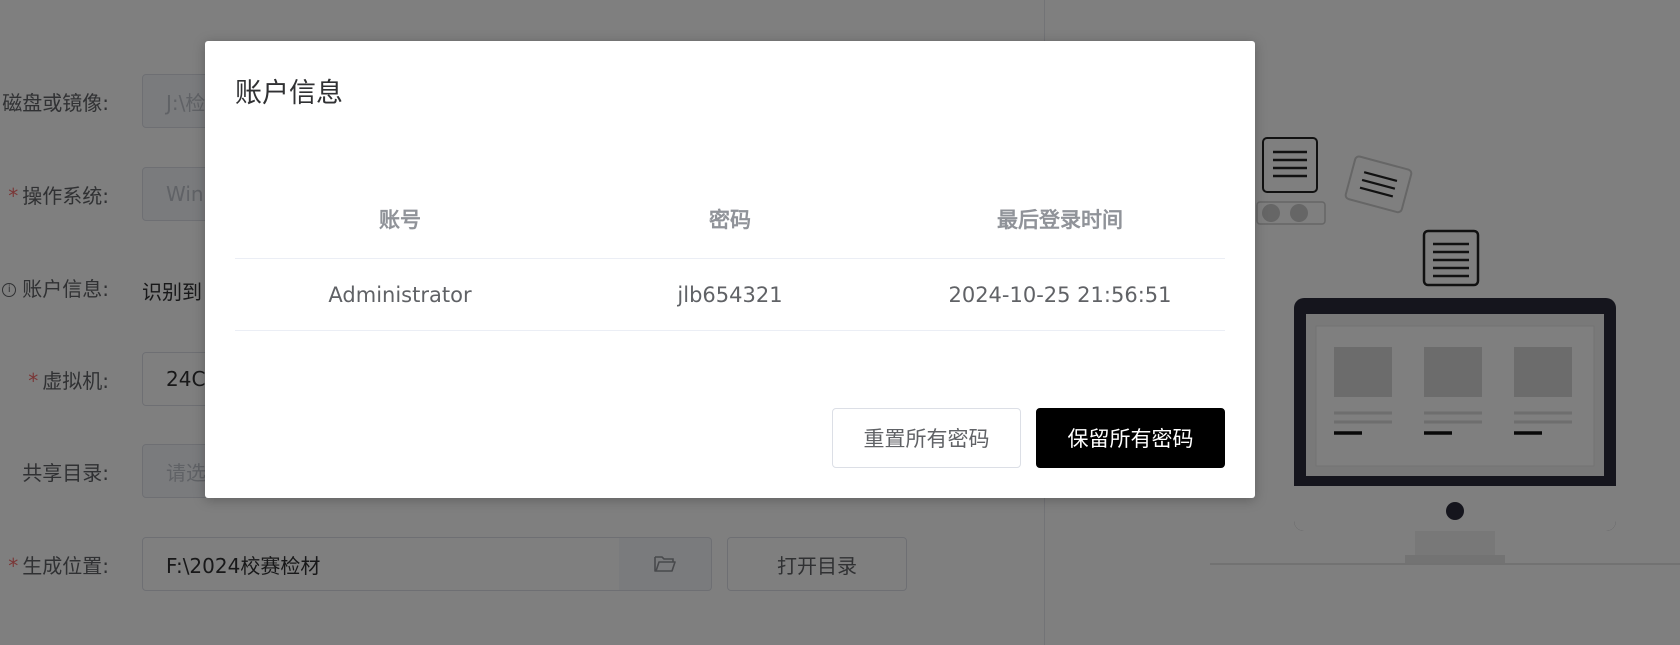 The height and width of the screenshot is (645, 1680). I want to click on reset-all-passwords-button: 重置所有密码, so click(926, 438).